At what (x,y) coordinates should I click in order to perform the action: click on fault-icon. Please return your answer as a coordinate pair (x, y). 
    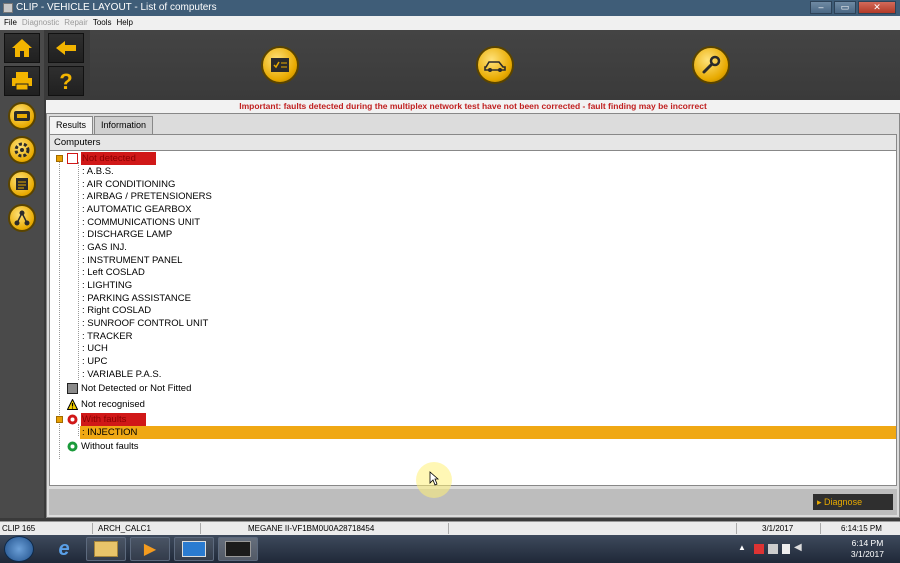
    Looking at the image, I should click on (72, 419).